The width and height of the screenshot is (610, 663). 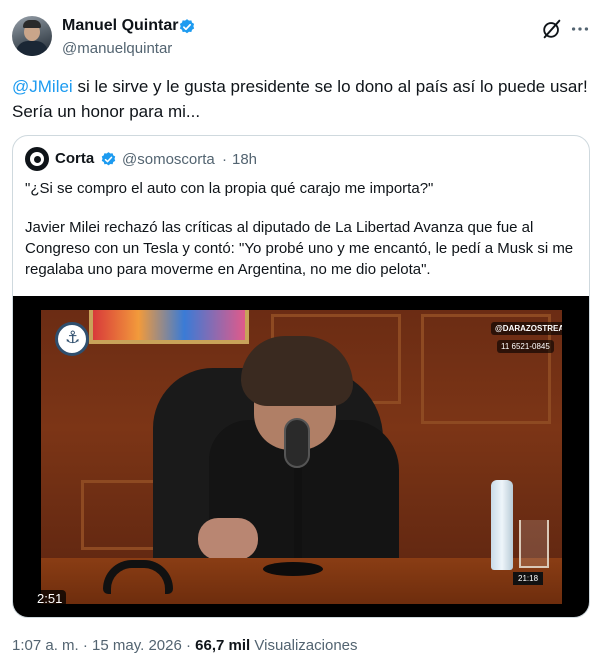 What do you see at coordinates (228, 539) in the screenshot?
I see `speaker-hand` at bounding box center [228, 539].